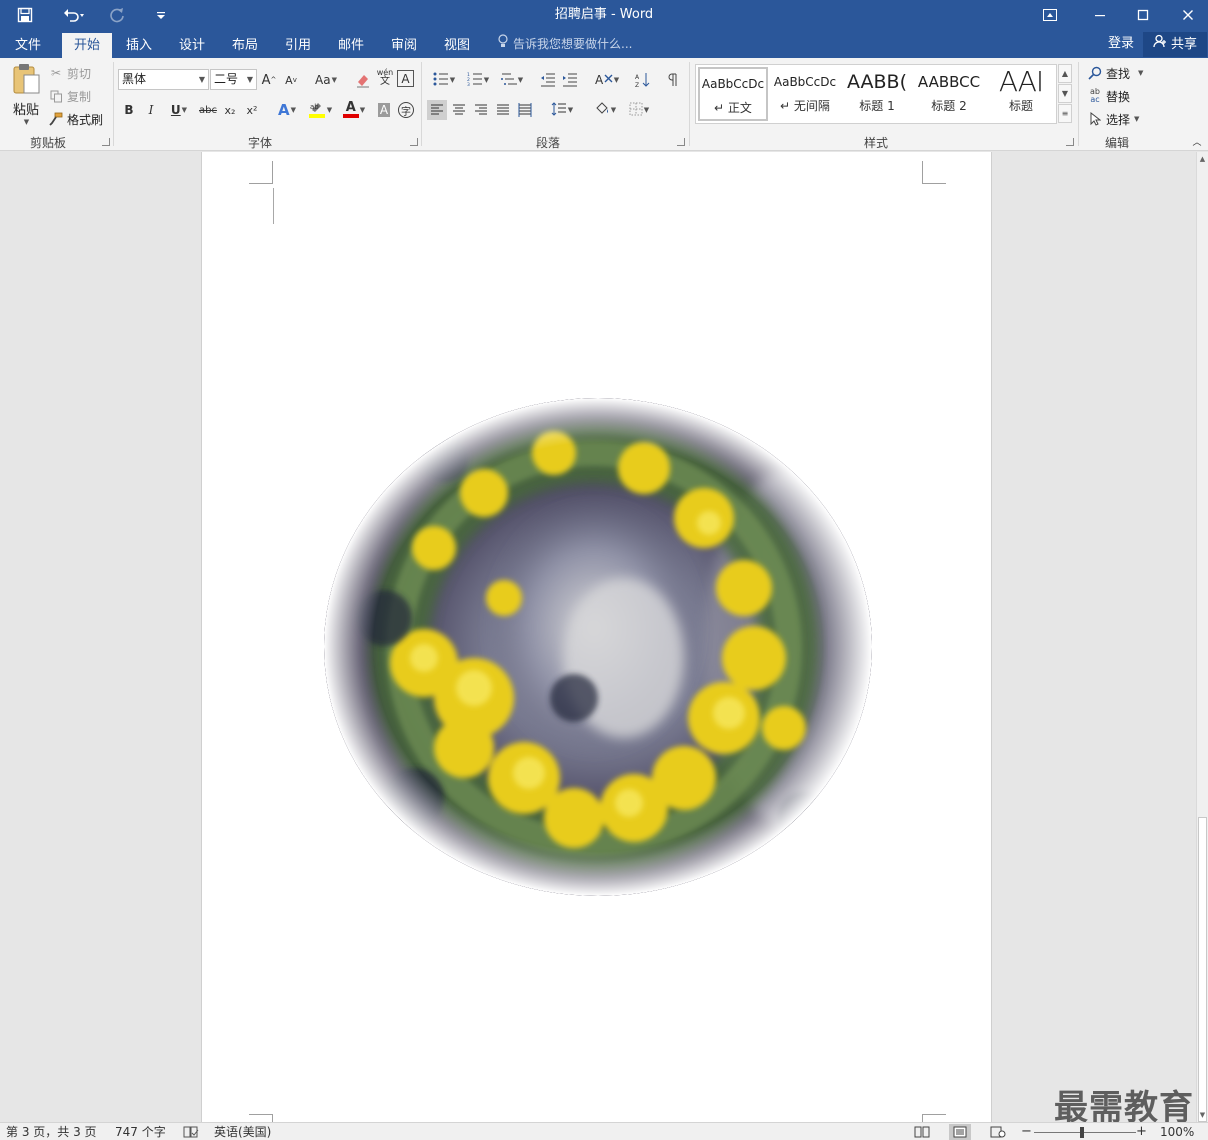 This screenshot has height=1140, width=1208. I want to click on select-button: 选择 ▼, so click(1113, 119).